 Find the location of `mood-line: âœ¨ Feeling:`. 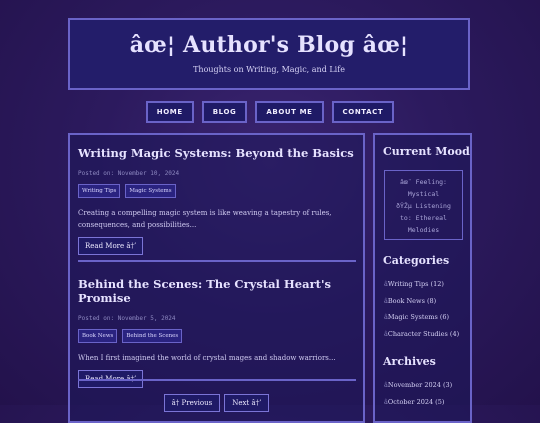

mood-line: âœ¨ Feeling: is located at coordinates (423, 182).